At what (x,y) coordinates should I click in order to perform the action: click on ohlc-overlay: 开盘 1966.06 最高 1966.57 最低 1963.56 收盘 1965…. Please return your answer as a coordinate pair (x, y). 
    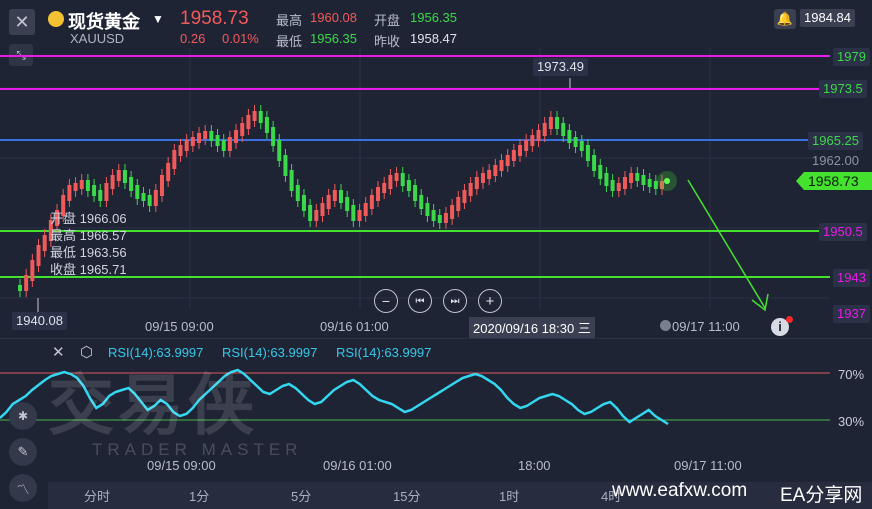
    Looking at the image, I should click on (88, 244).